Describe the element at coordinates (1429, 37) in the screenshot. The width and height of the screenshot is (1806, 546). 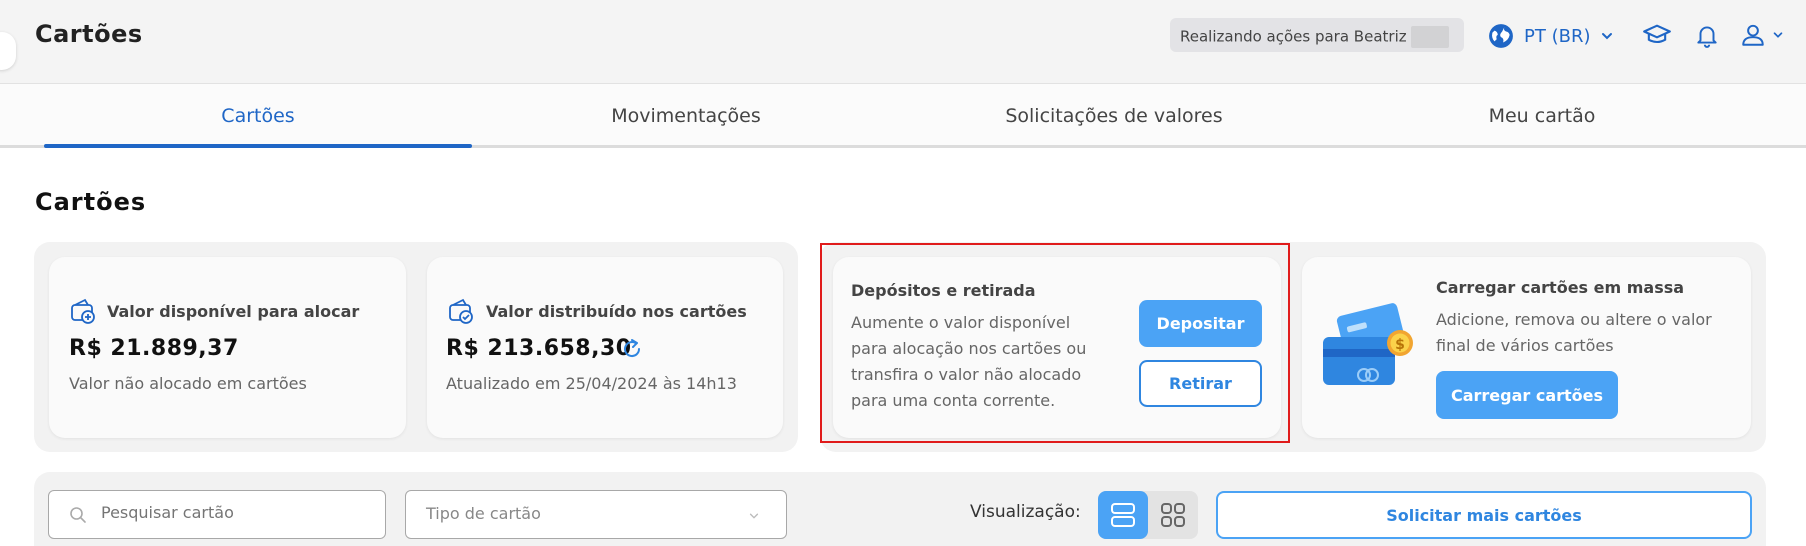
I see `redacted-name` at that location.